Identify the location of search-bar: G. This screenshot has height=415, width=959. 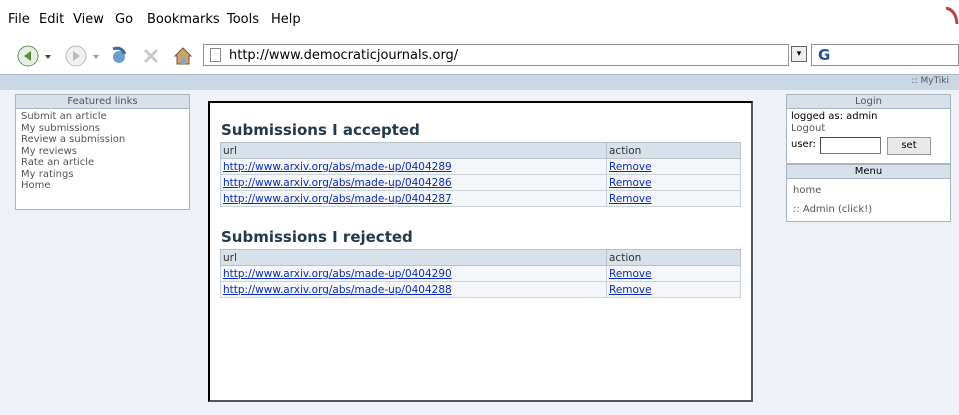
(885, 55).